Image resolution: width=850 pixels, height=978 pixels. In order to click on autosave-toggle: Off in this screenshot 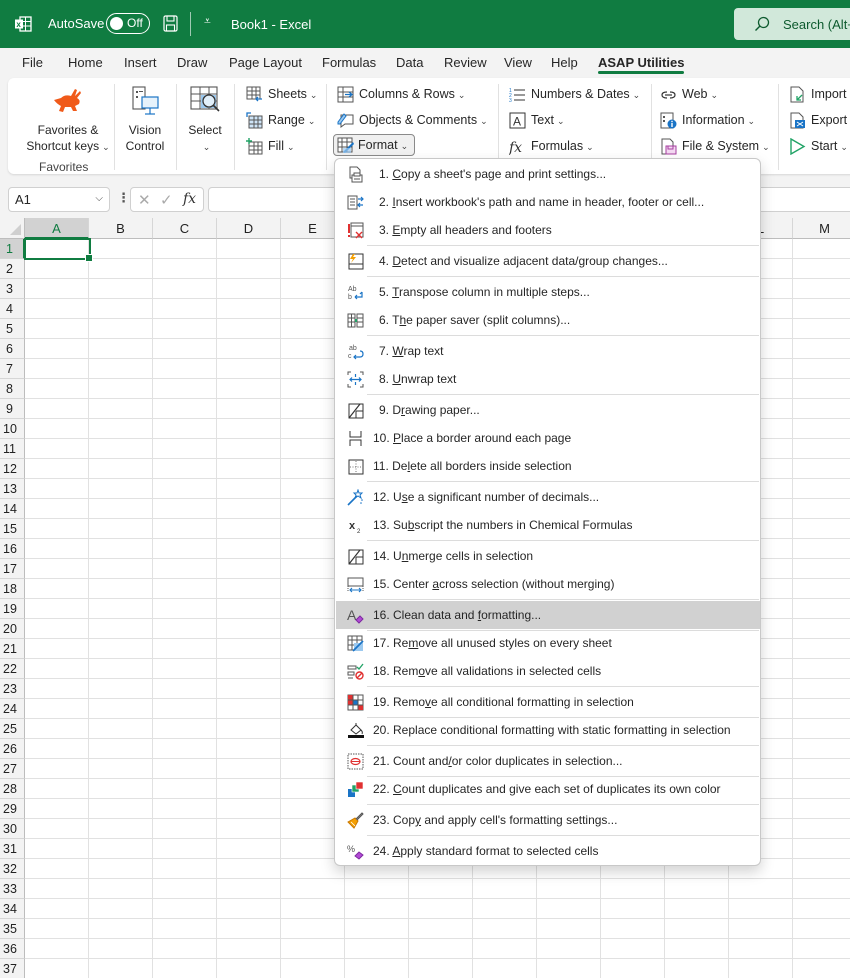, I will do `click(128, 23)`.